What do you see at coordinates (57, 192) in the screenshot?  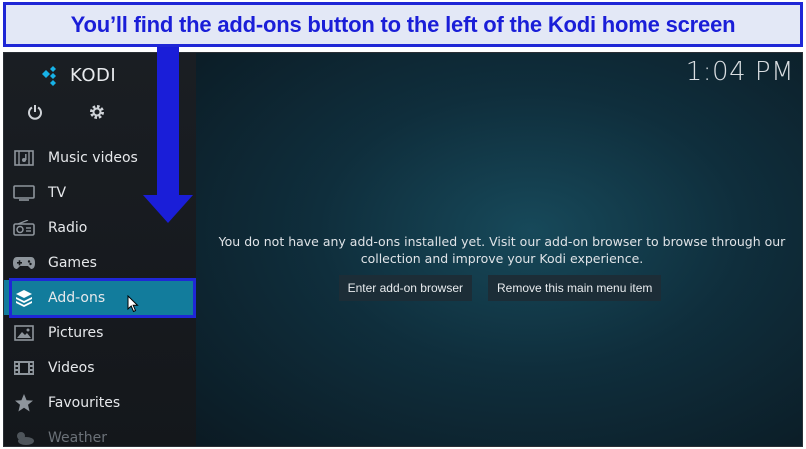 I see `menu-item-label: TV` at bounding box center [57, 192].